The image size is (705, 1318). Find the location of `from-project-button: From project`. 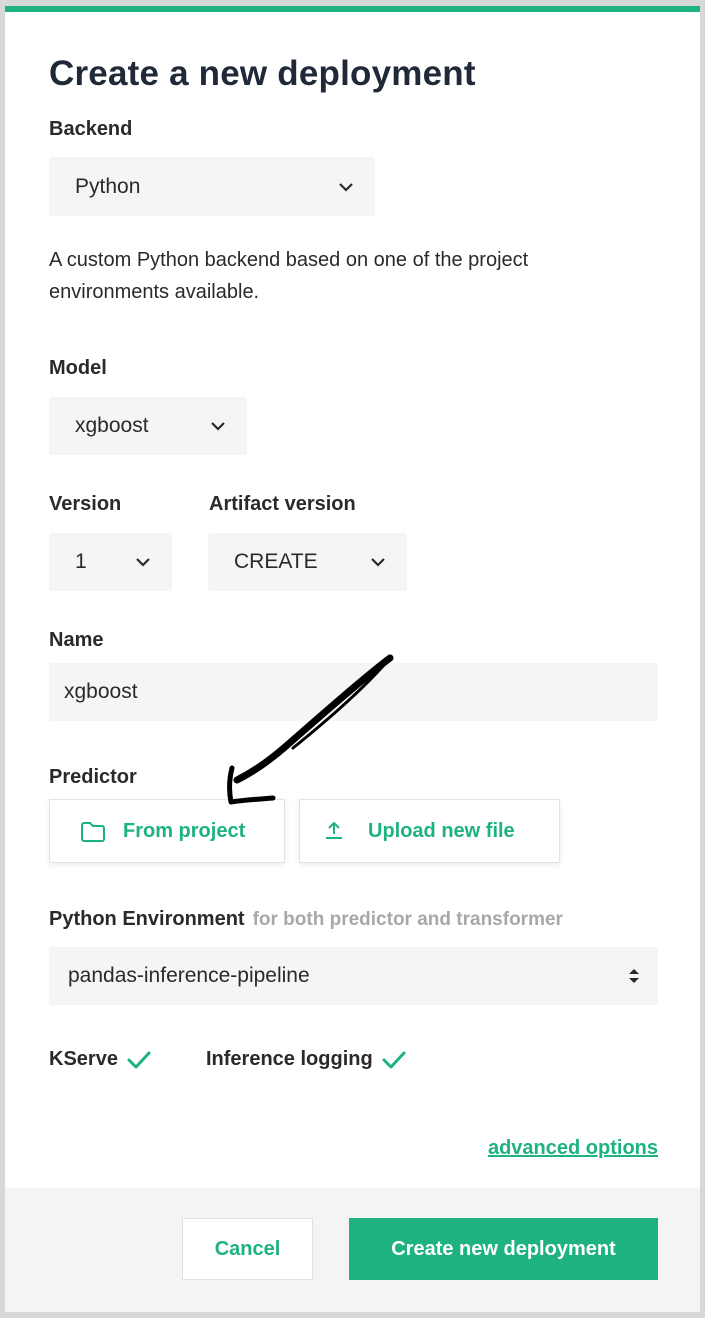

from-project-button: From project is located at coordinates (167, 831).